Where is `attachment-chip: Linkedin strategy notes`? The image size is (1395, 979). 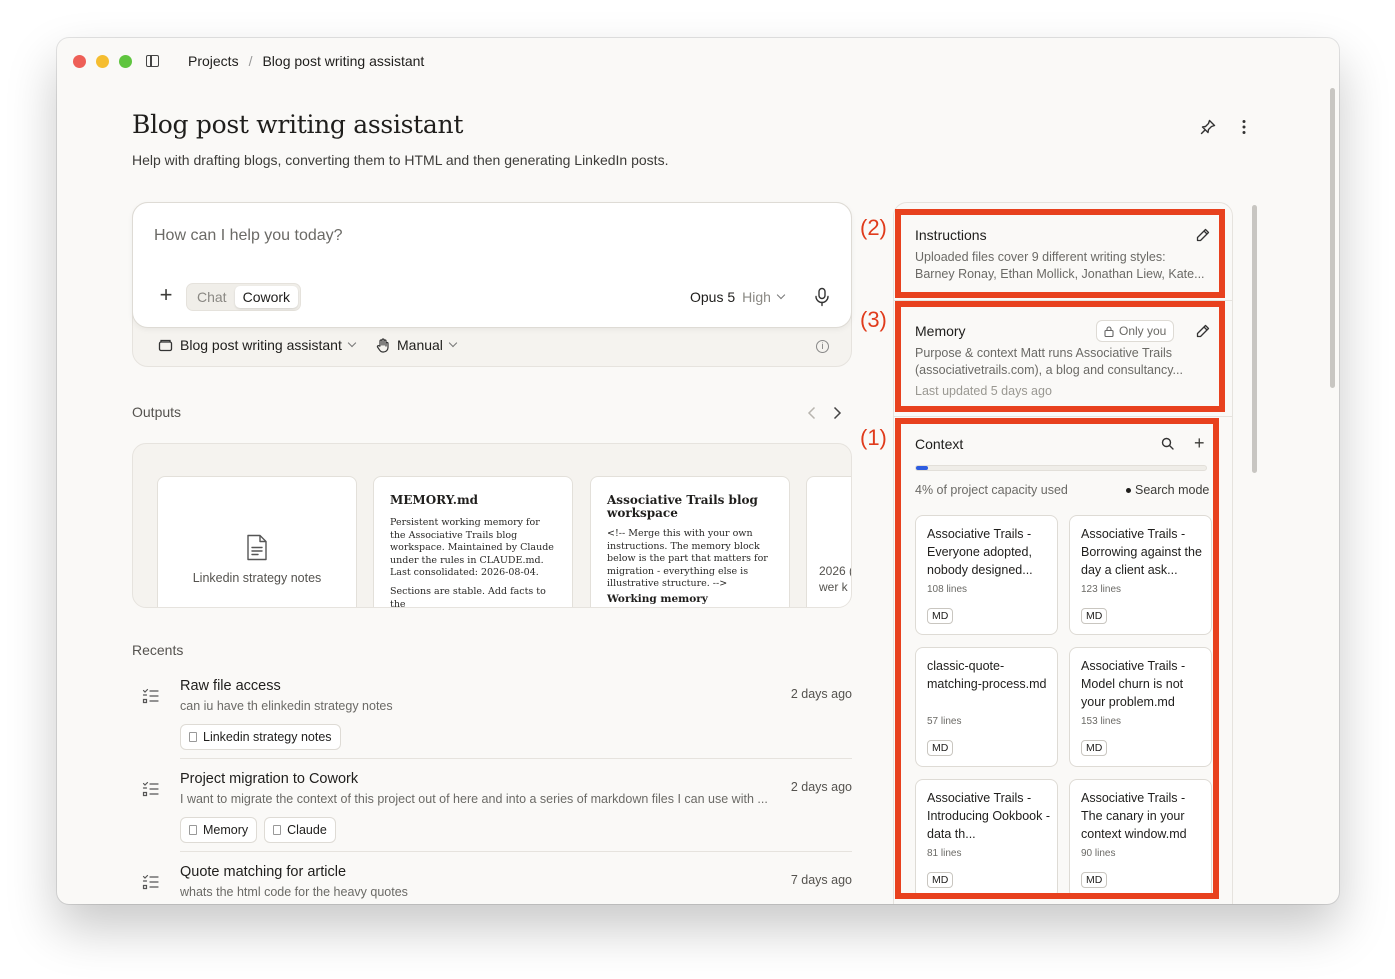 attachment-chip: Linkedin strategy notes is located at coordinates (260, 737).